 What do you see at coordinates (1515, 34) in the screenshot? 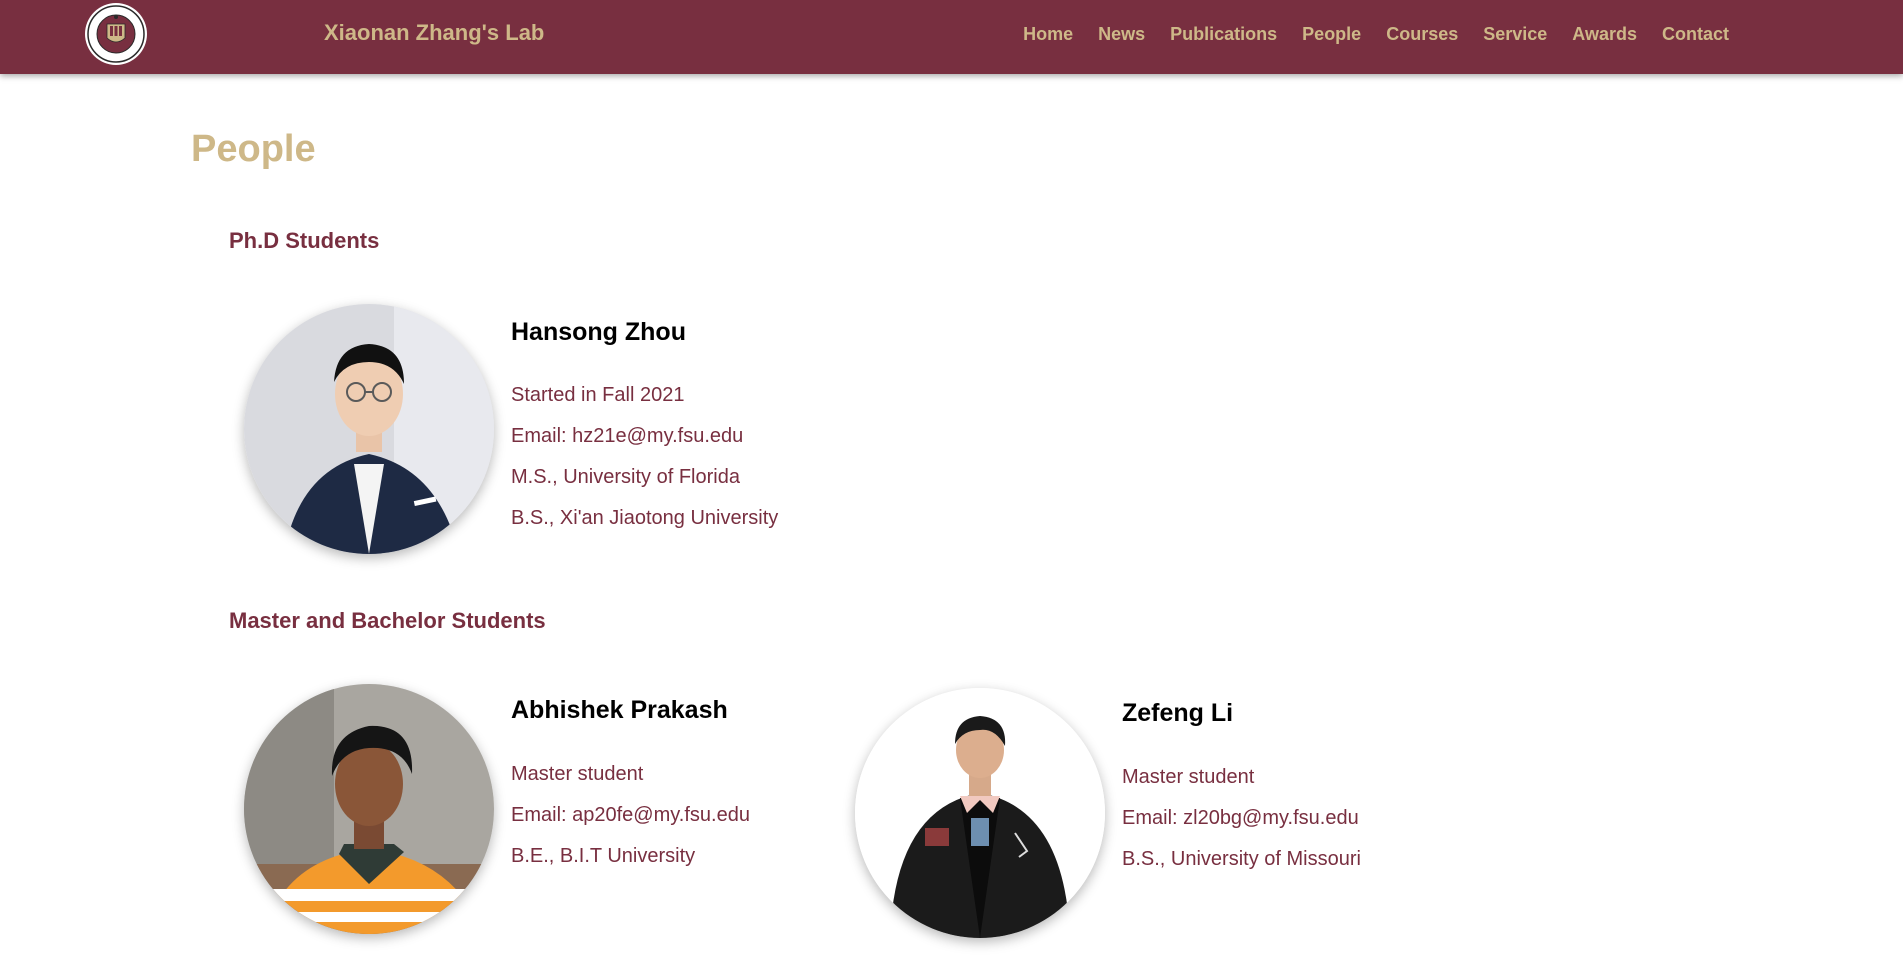
I see `nav-service: Service` at bounding box center [1515, 34].